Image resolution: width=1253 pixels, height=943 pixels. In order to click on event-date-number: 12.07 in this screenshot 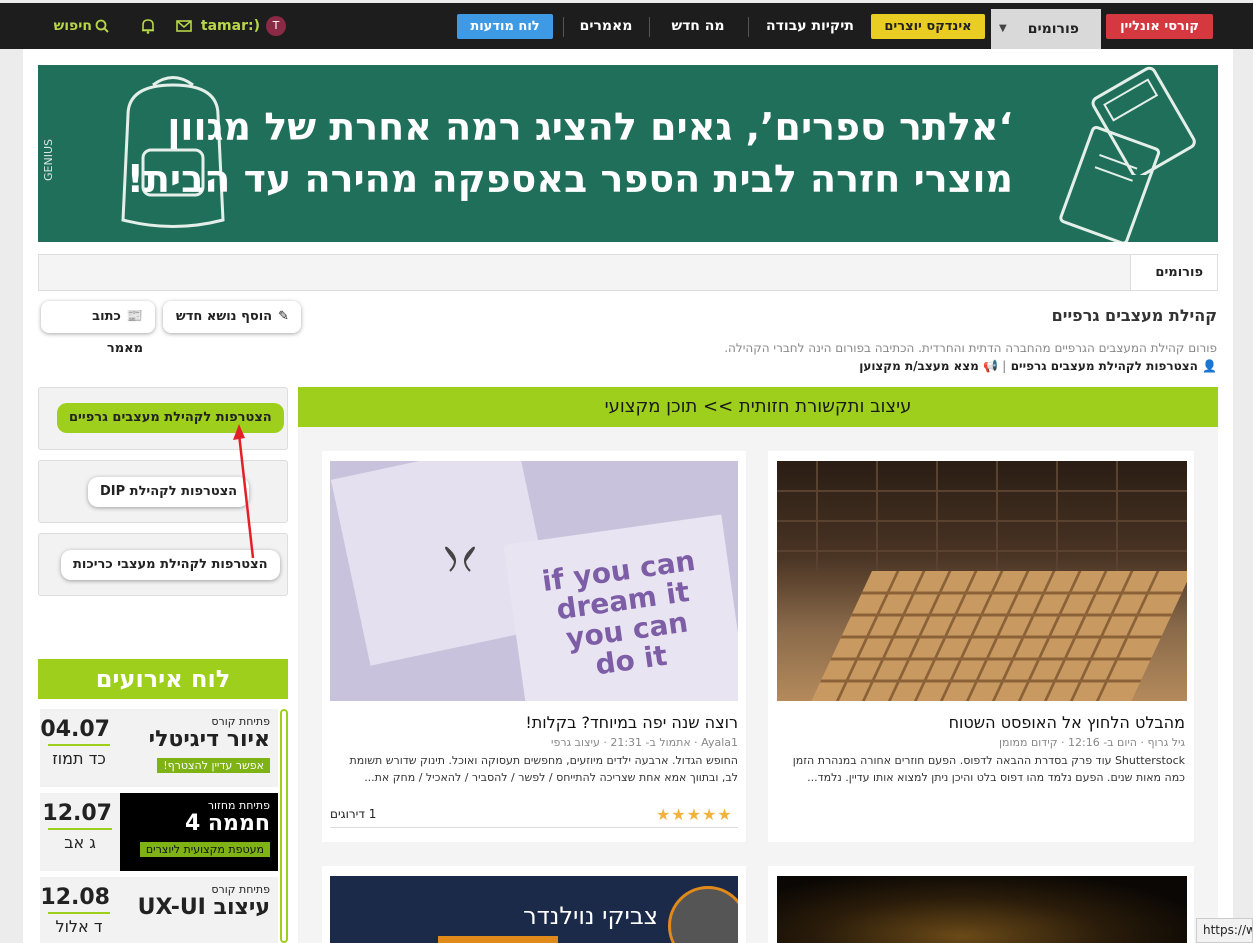, I will do `click(77, 815)`.